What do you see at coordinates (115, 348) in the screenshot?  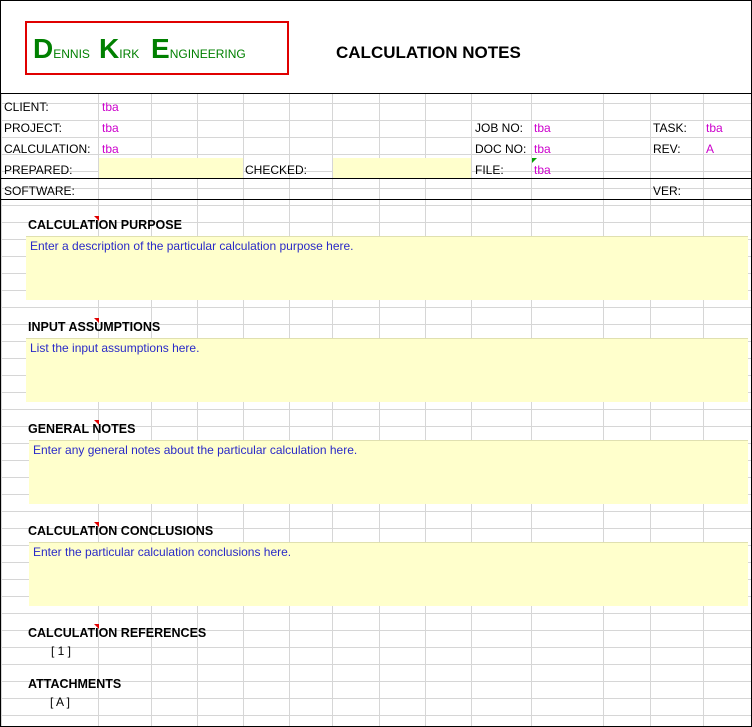 I see `assumptions-text: List the input assumptions here.` at bounding box center [115, 348].